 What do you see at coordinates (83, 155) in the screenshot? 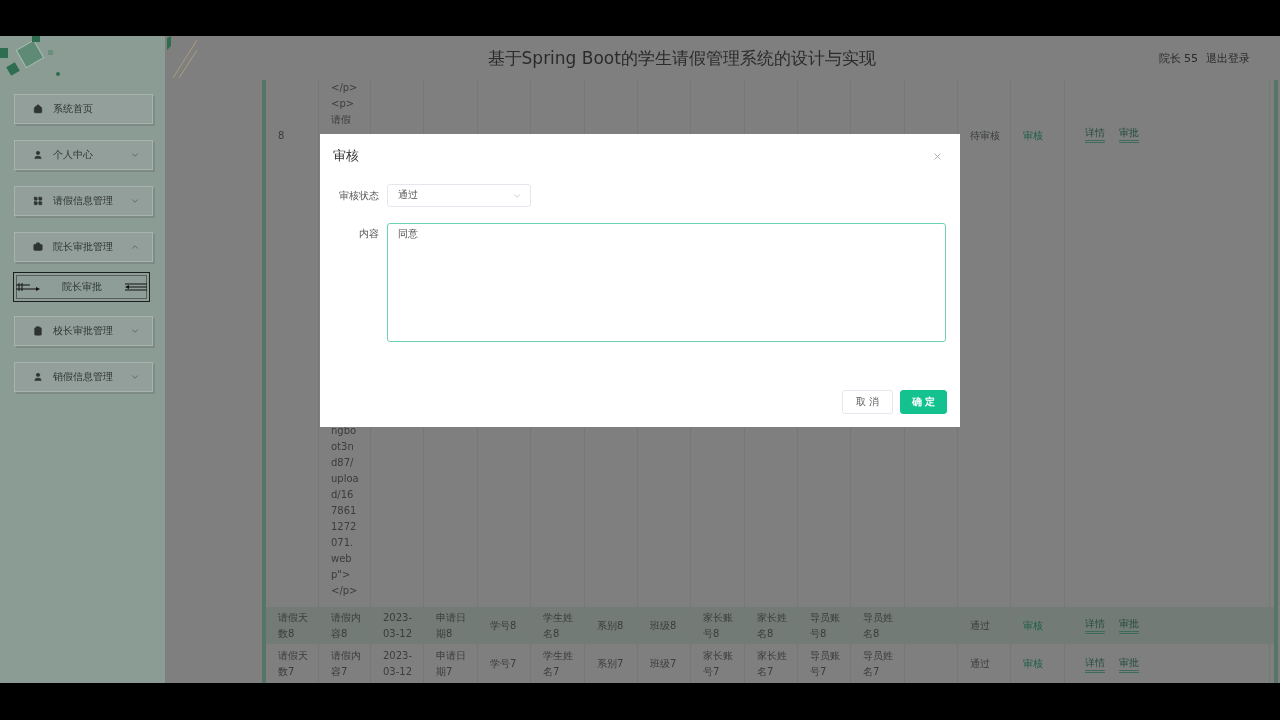
I see `menu-item: 个人中心` at bounding box center [83, 155].